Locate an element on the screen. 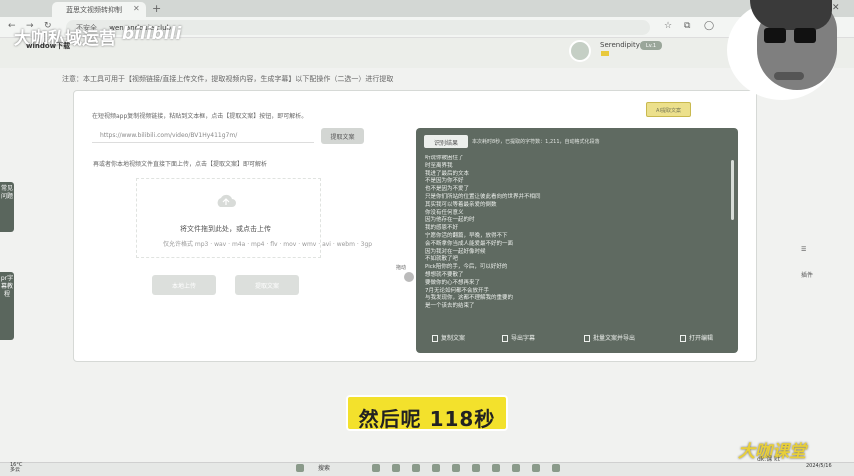 This screenshot has width=854, height=476. copy-icon is located at coordinates (435, 338).